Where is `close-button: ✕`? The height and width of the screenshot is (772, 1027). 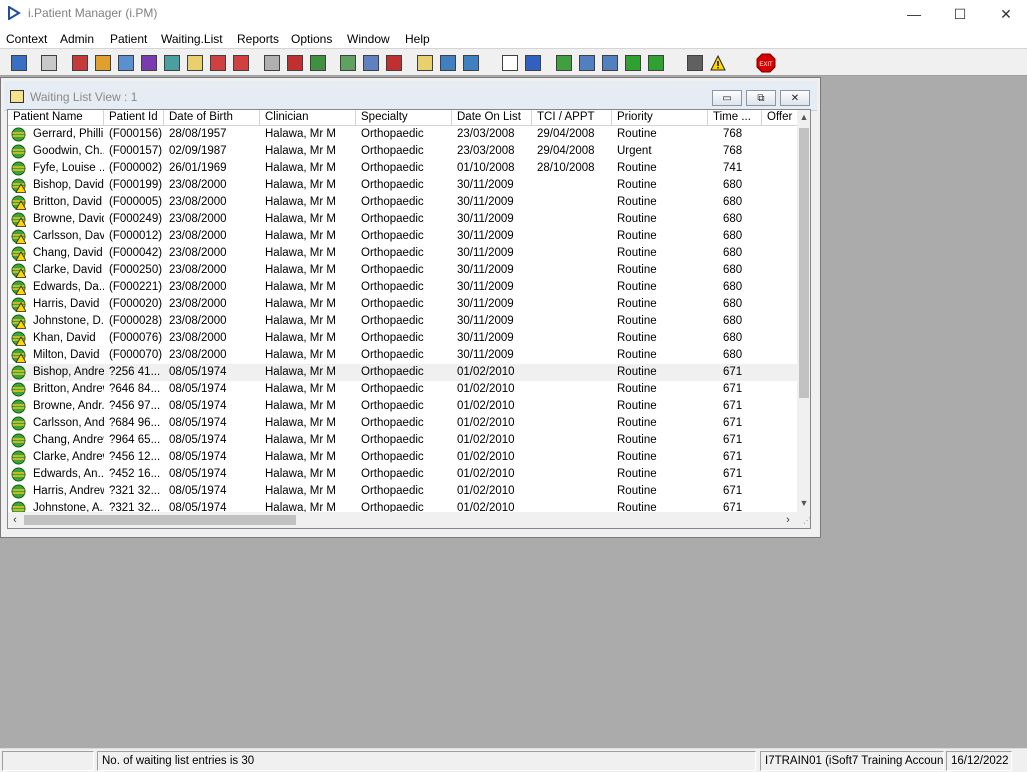 close-button: ✕ is located at coordinates (1005, 14).